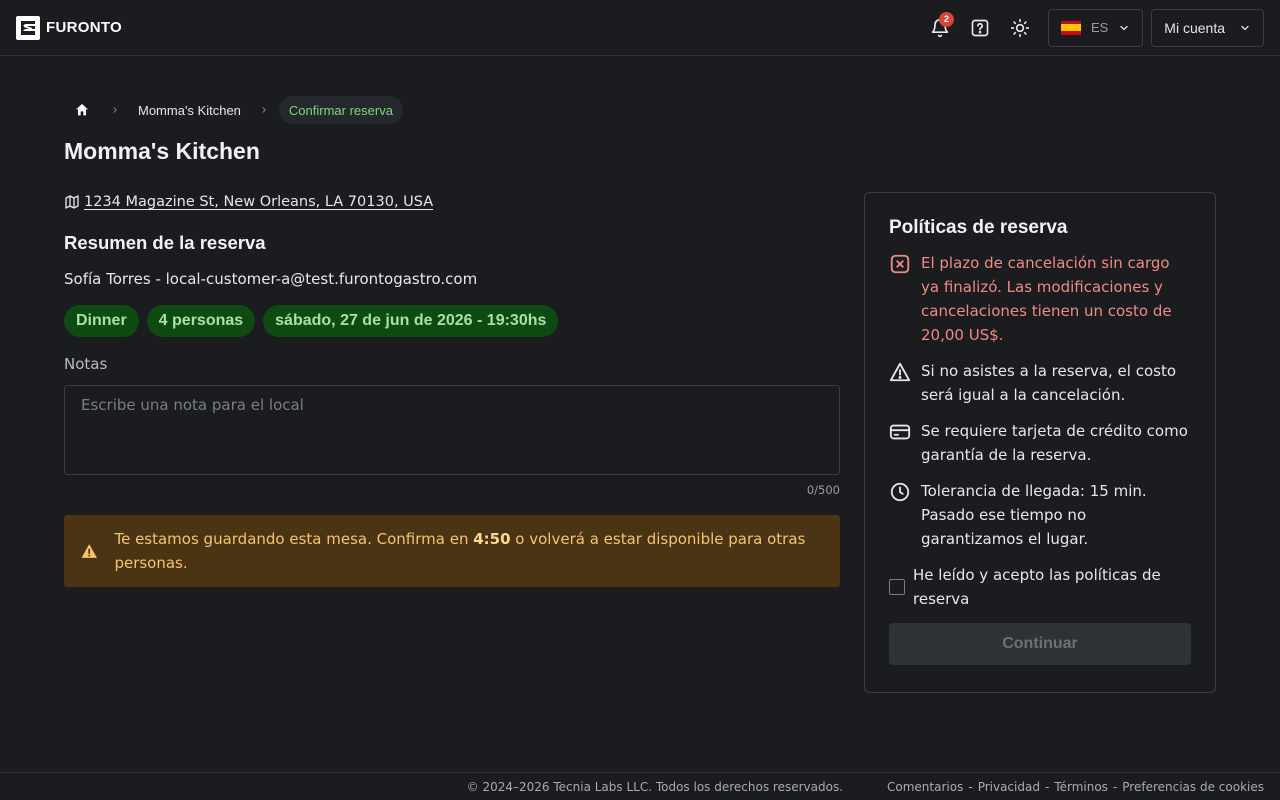  I want to click on spain-flag-icon, so click(1070, 27).